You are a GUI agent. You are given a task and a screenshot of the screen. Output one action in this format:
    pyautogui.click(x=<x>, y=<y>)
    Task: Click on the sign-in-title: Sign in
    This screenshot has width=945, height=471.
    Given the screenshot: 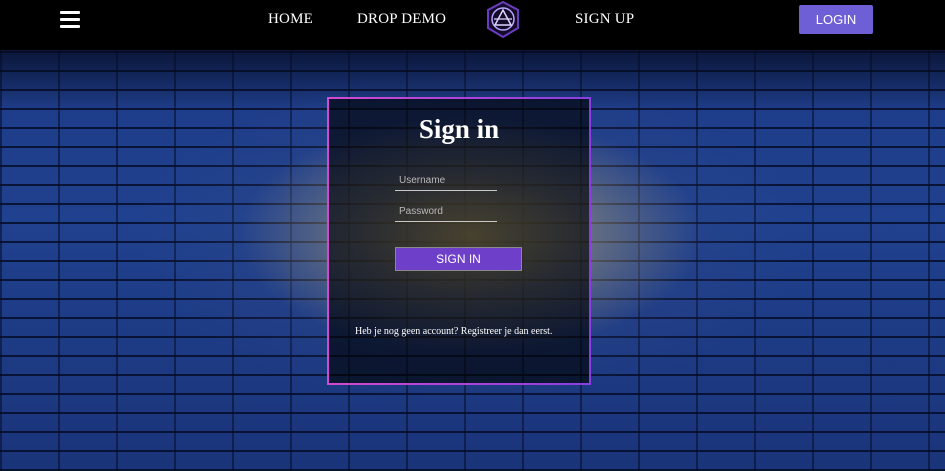 What is the action you would take?
    pyautogui.click(x=459, y=129)
    